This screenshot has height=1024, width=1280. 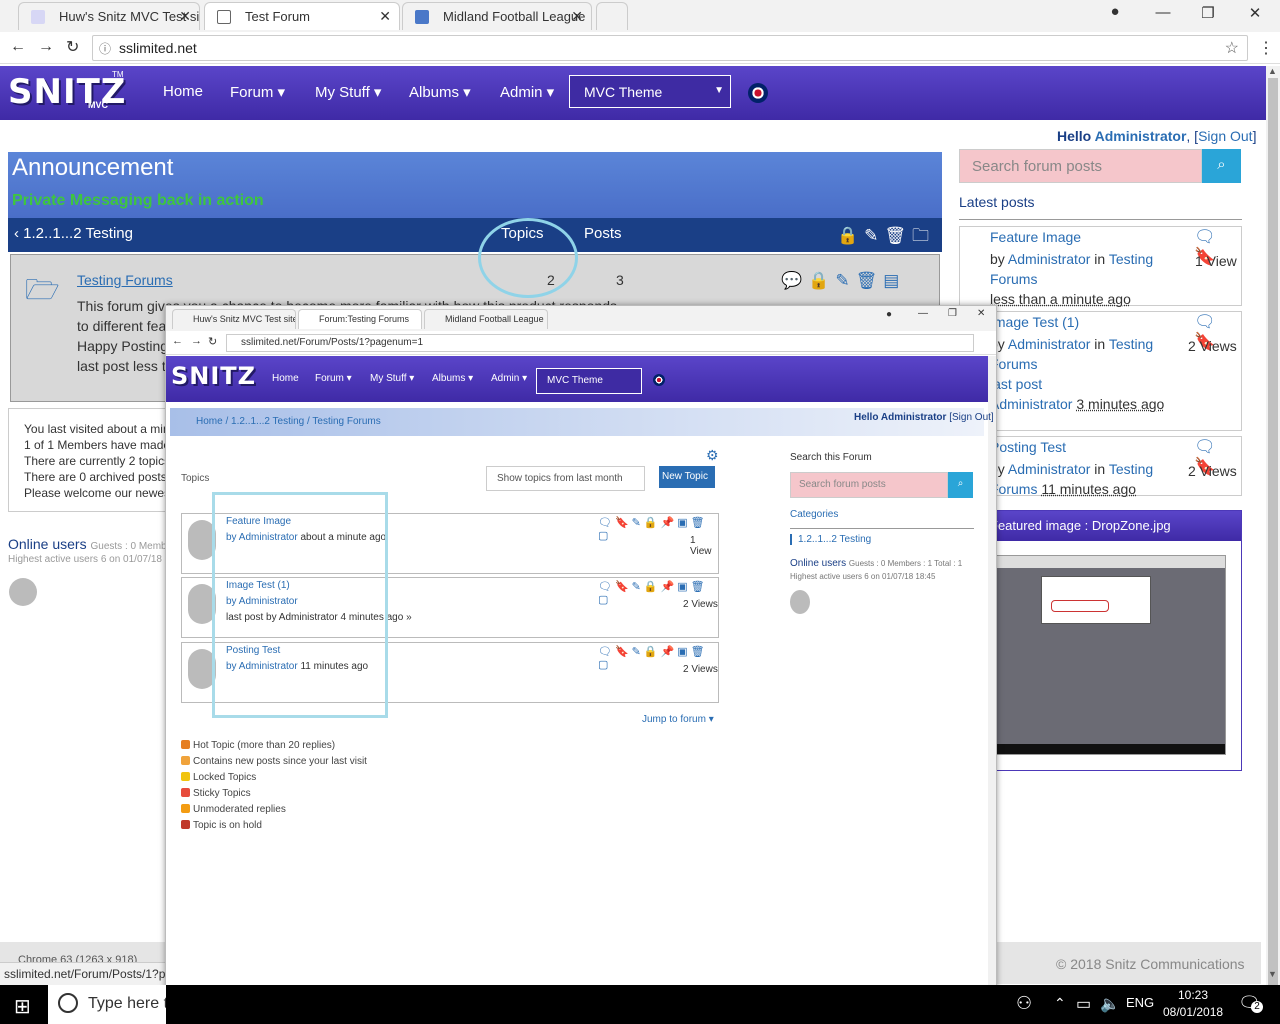 What do you see at coordinates (1221, 166) in the screenshot?
I see `search-button: ⌕` at bounding box center [1221, 166].